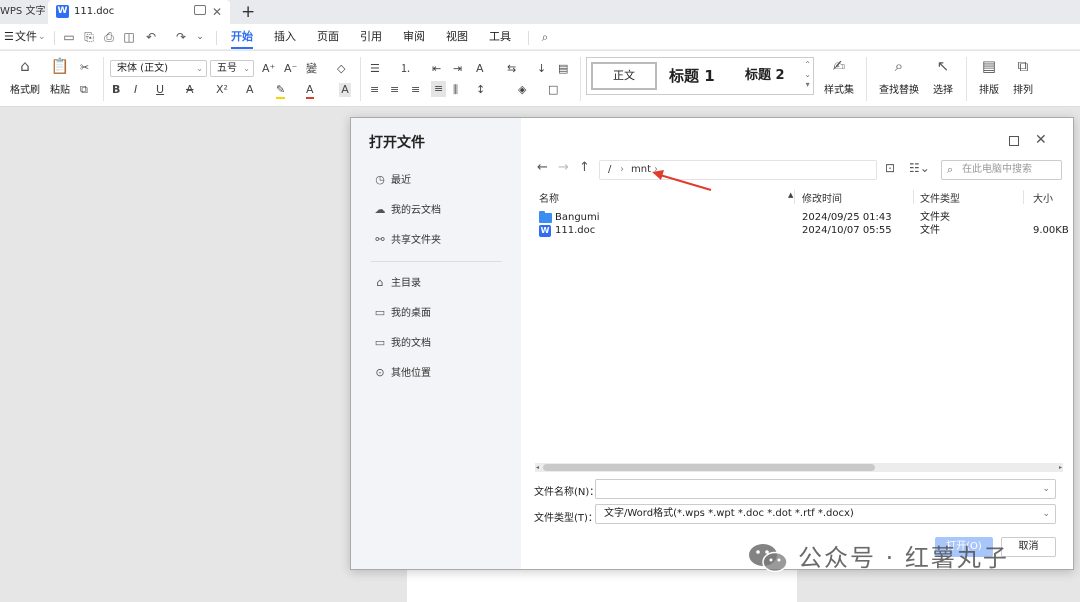  What do you see at coordinates (807, 75) in the screenshot?
I see `styles-scroll-icon: ⌃ ⌄ ▾` at bounding box center [807, 75].